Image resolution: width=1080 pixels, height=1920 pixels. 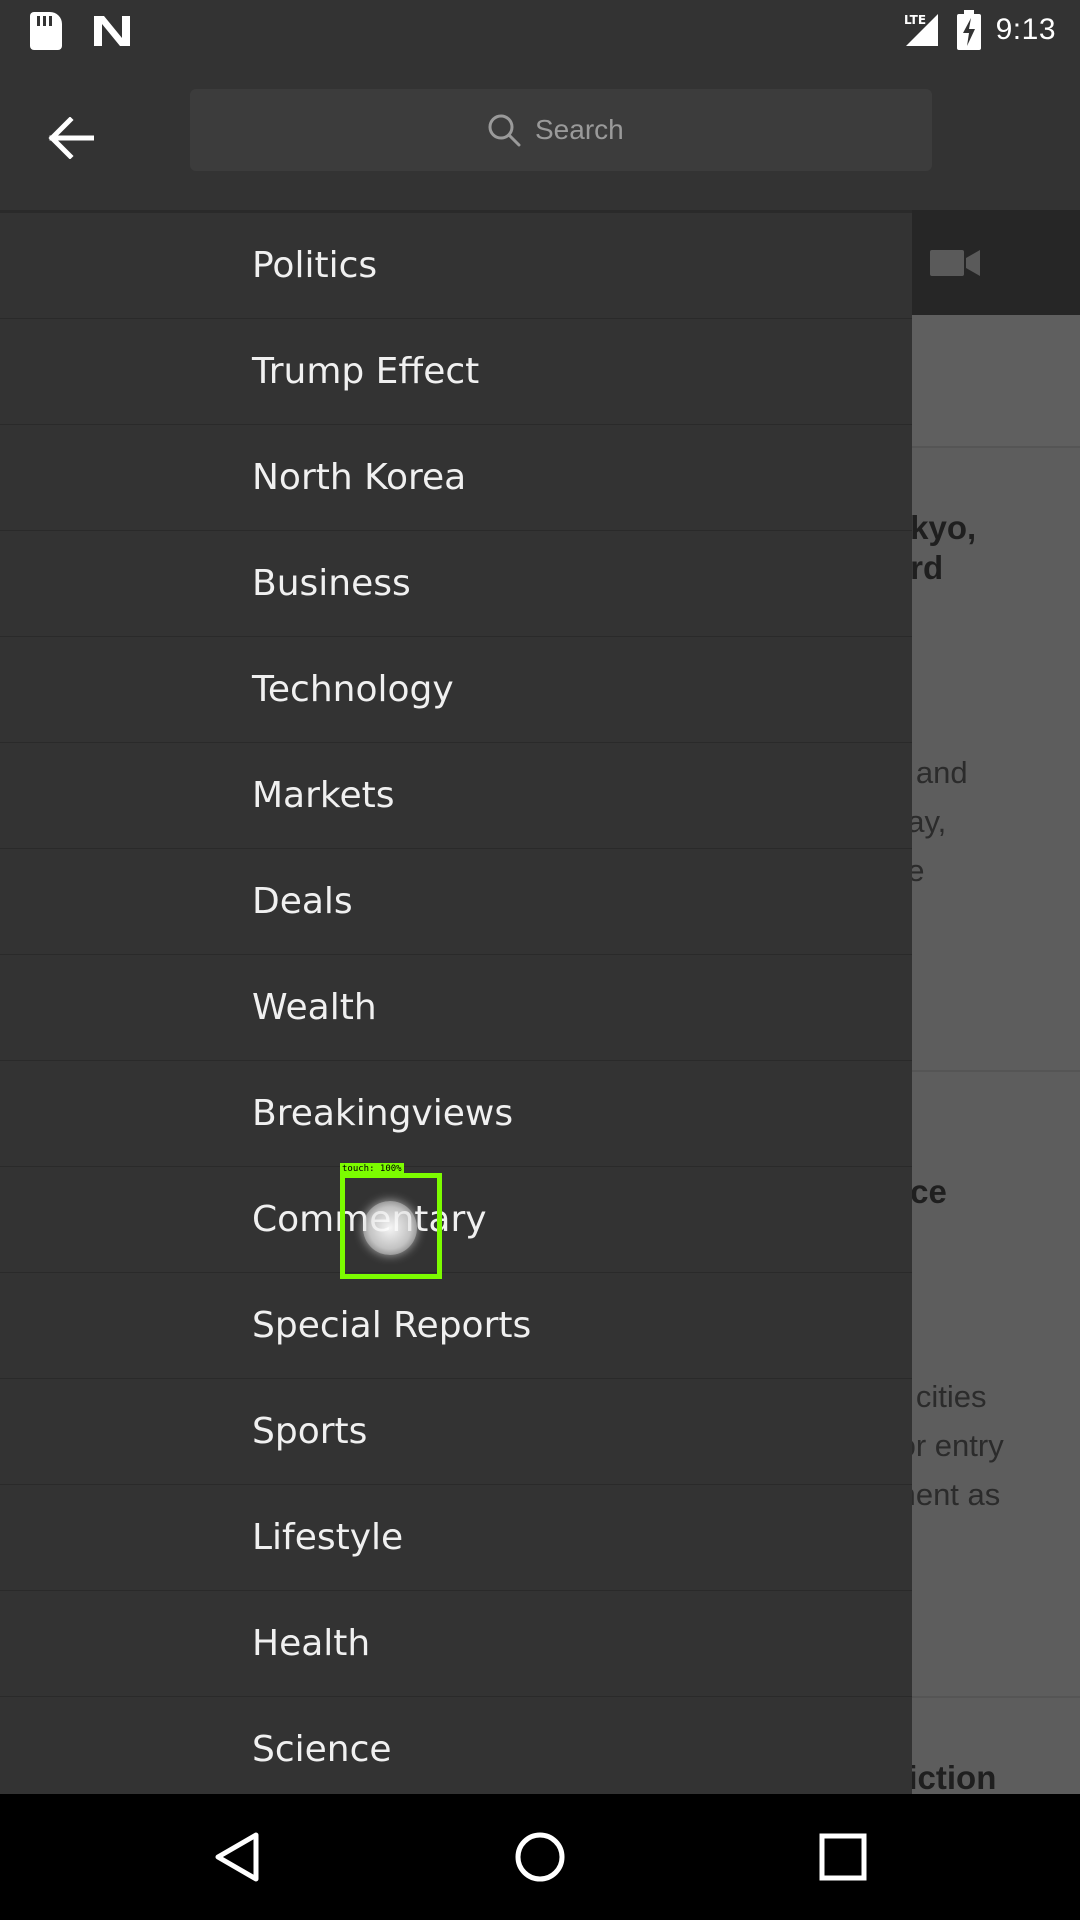 What do you see at coordinates (328, 1537) in the screenshot?
I see `drawer-item-label: Lifestyle` at bounding box center [328, 1537].